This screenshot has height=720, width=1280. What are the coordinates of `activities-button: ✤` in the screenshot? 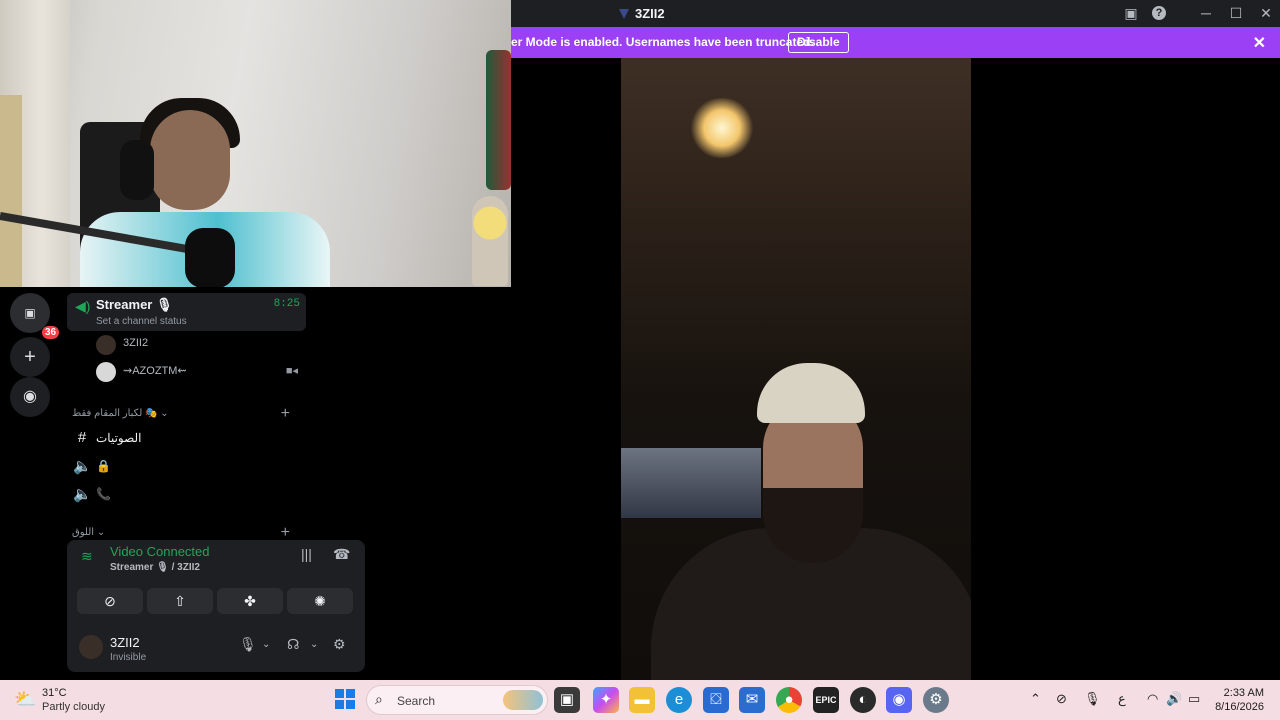 It's located at (250, 601).